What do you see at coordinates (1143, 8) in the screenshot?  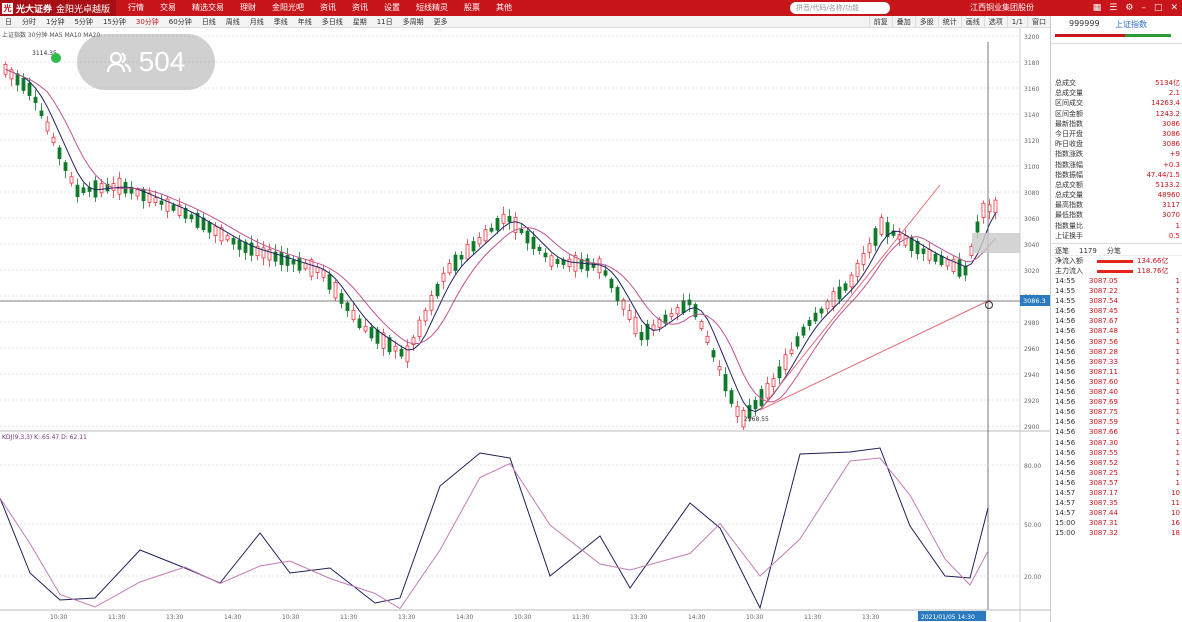 I see `minimize-icon: –` at bounding box center [1143, 8].